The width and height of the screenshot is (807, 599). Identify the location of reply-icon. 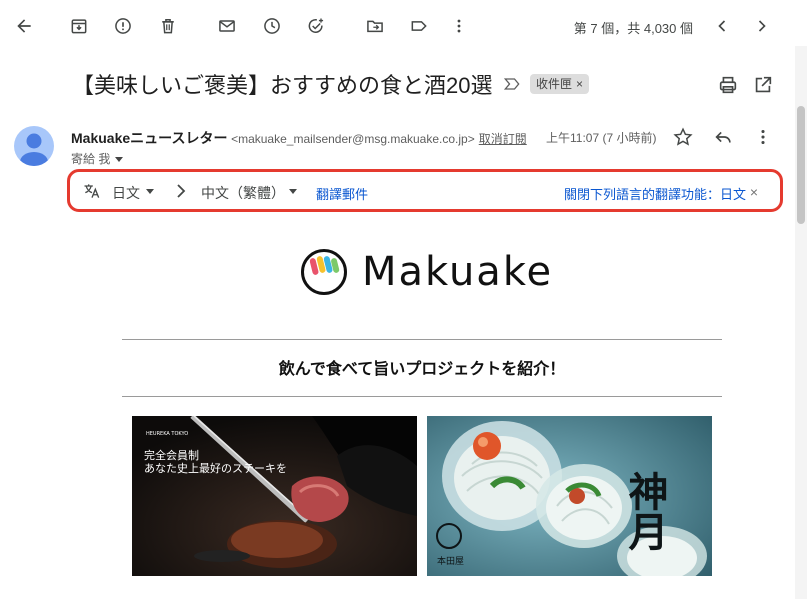
(723, 137).